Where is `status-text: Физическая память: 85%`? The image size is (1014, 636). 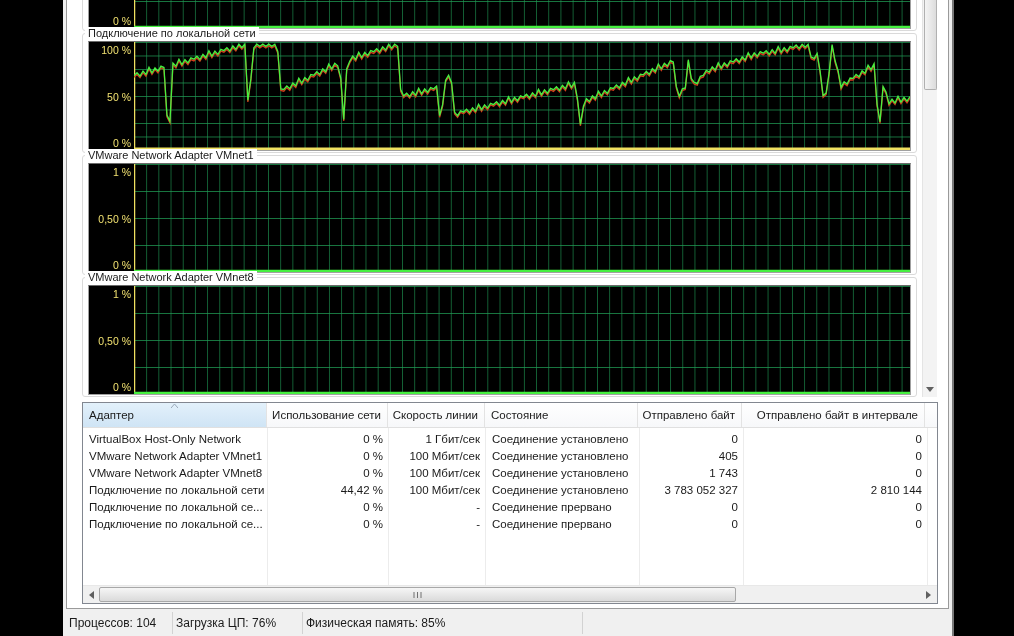 status-text: Физическая память: 85% is located at coordinates (443, 622).